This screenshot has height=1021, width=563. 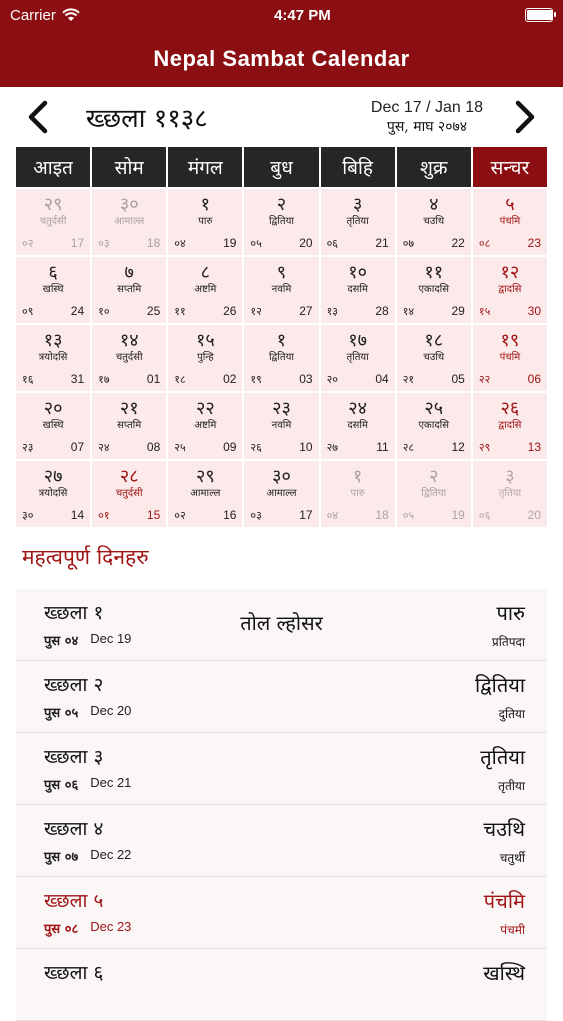 I want to click on weekday-wed: बुध, so click(x=281, y=167).